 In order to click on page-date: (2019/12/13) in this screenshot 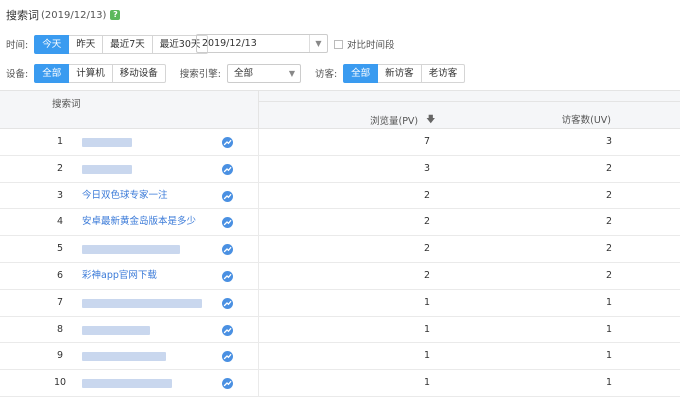, I will do `click(74, 15)`.